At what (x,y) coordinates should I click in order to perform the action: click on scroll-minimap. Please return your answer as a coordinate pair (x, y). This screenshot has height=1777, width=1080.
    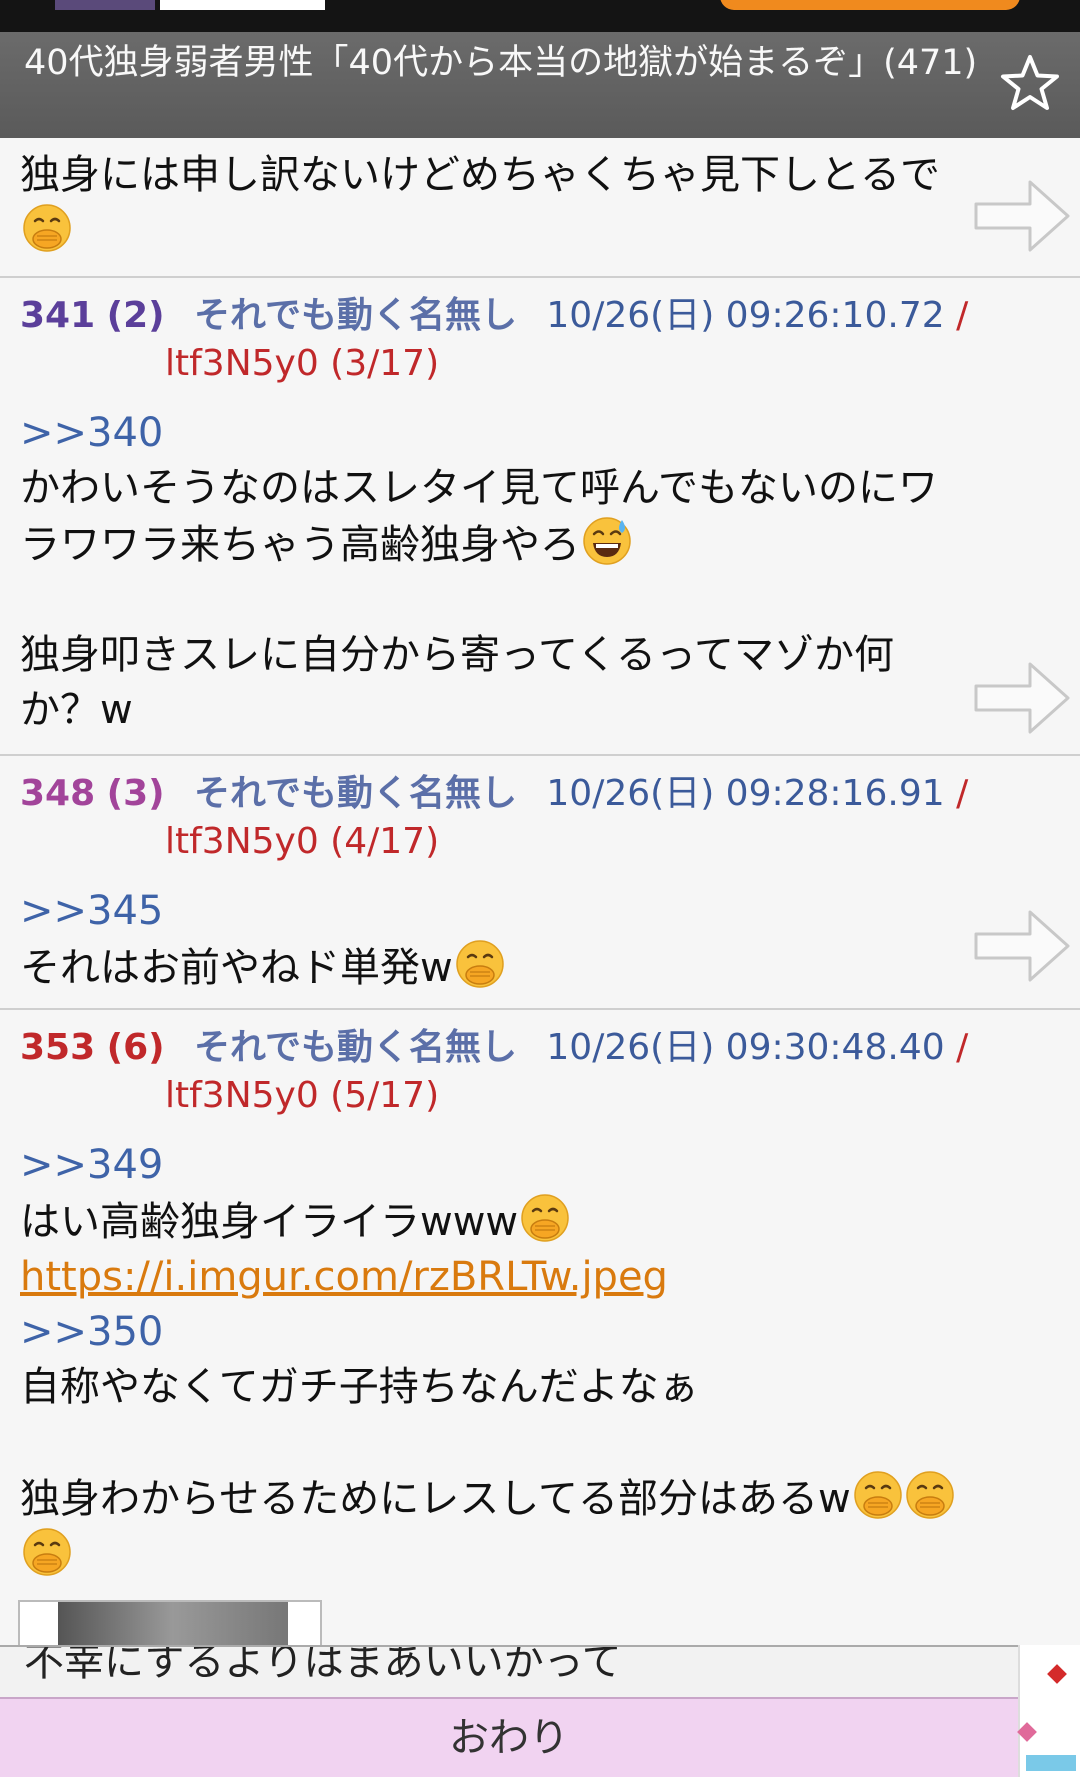
    Looking at the image, I should click on (1048, 1711).